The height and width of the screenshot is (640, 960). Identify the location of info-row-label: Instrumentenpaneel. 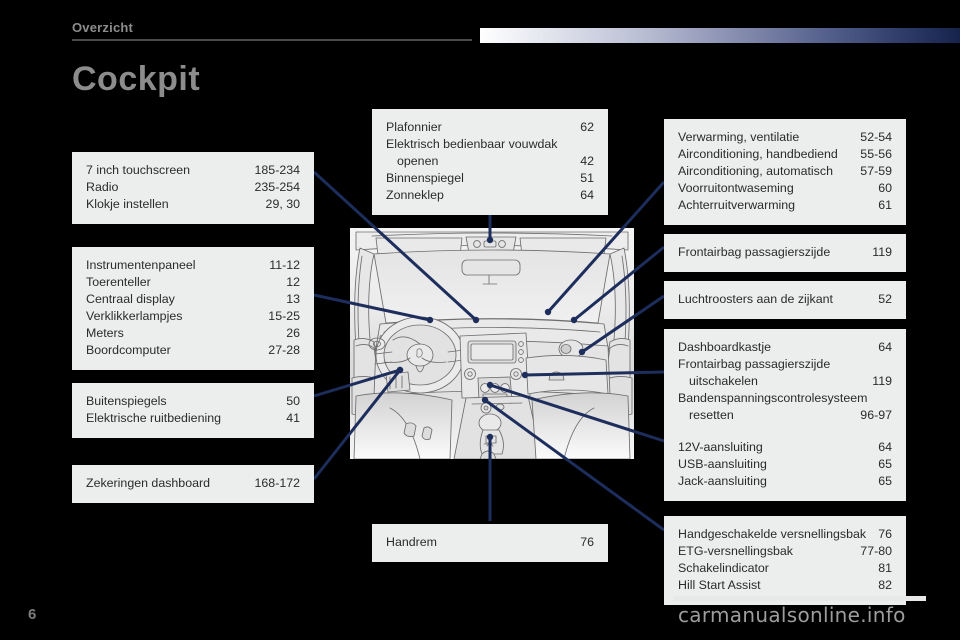
(141, 265).